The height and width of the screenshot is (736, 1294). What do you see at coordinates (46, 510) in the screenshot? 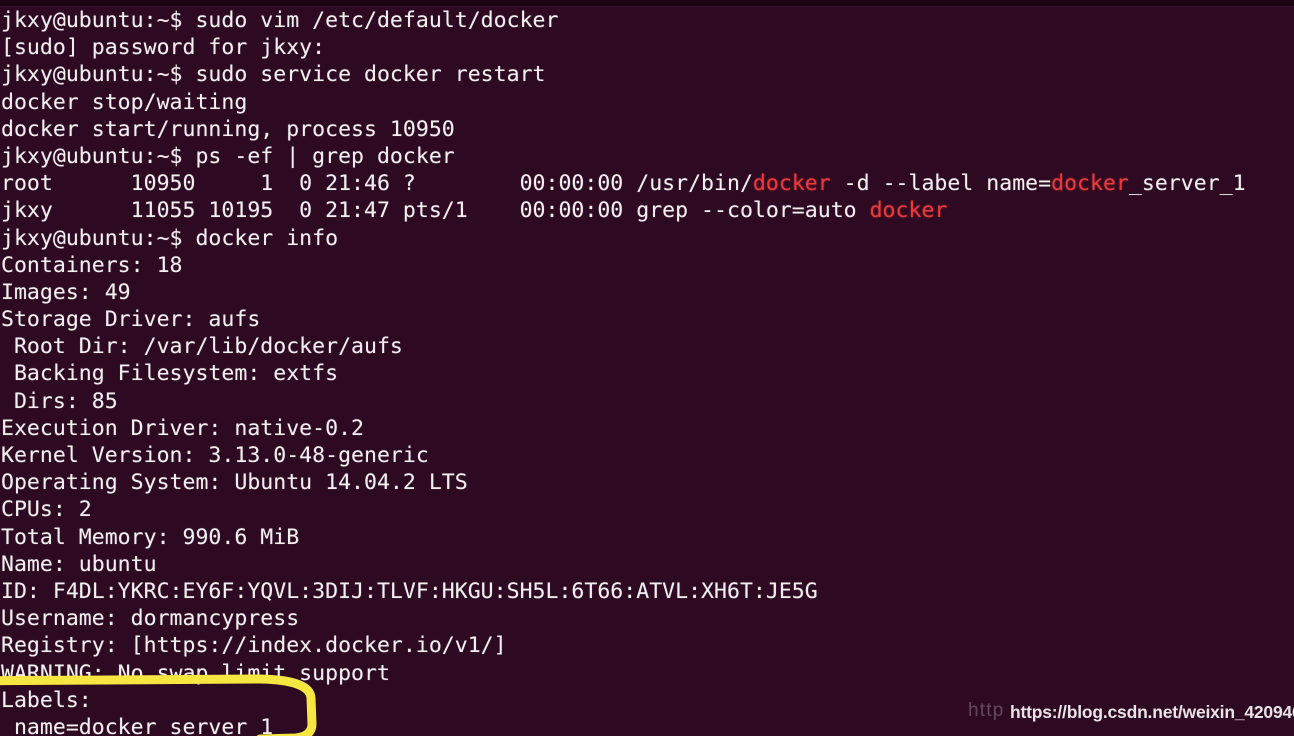
I see `terminal-text: CPUs: 2` at bounding box center [46, 510].